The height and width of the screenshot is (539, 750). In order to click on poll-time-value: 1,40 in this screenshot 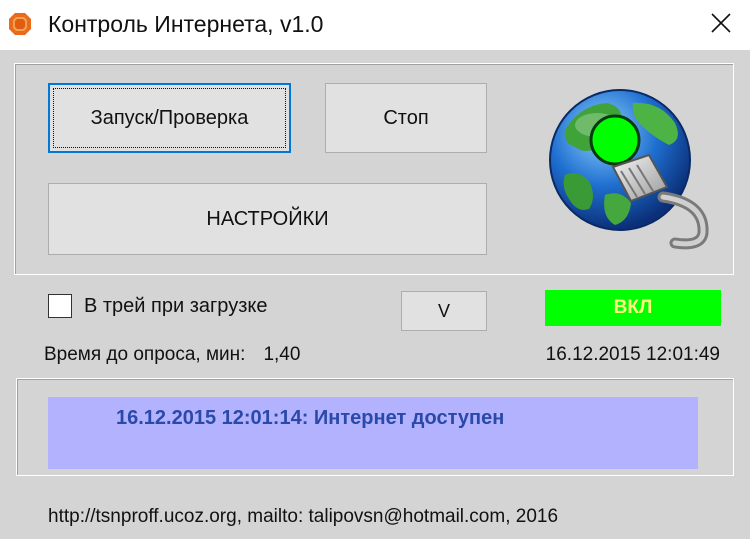, I will do `click(282, 354)`.